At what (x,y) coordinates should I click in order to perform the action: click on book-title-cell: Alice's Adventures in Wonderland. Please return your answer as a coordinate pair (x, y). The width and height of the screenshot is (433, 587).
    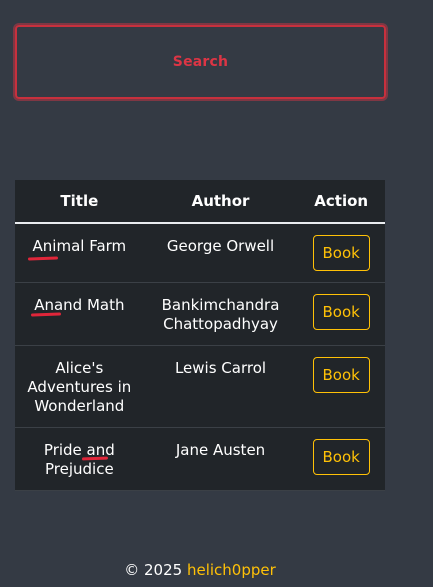
    Looking at the image, I should click on (79, 386).